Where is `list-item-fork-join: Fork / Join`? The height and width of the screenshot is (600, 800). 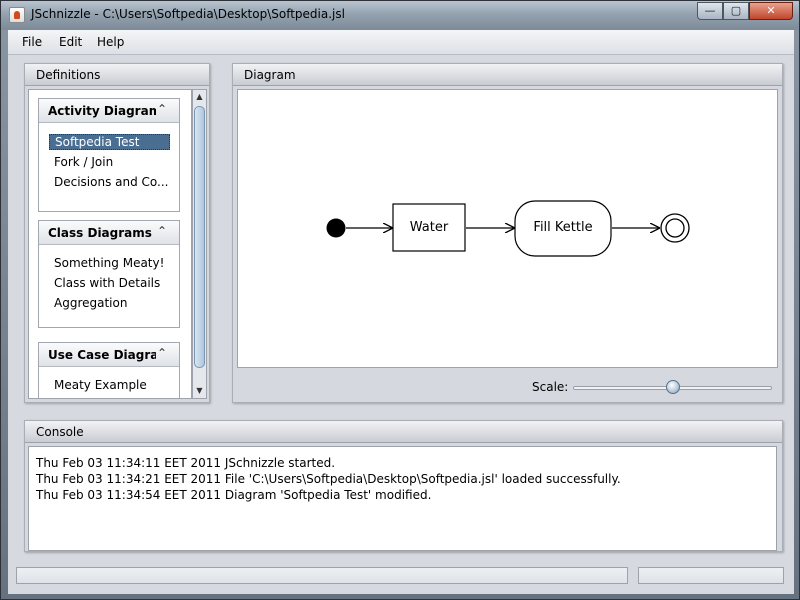 list-item-fork-join: Fork / Join is located at coordinates (83, 162).